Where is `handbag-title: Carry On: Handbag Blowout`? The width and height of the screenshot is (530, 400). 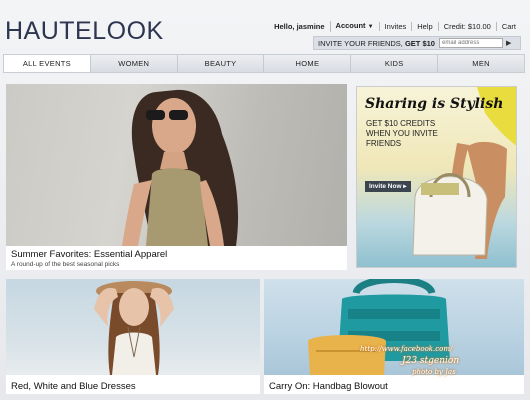 handbag-title: Carry On: Handbag Blowout is located at coordinates (394, 386).